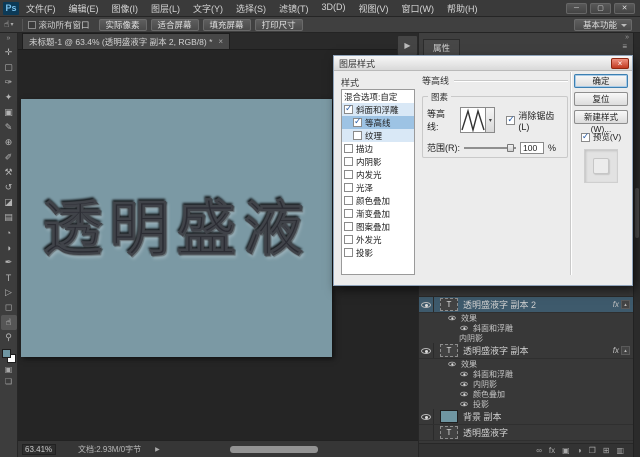 This screenshot has width=640, height=457. Describe the element at coordinates (490, 148) in the screenshot. I see `range-slider` at that location.